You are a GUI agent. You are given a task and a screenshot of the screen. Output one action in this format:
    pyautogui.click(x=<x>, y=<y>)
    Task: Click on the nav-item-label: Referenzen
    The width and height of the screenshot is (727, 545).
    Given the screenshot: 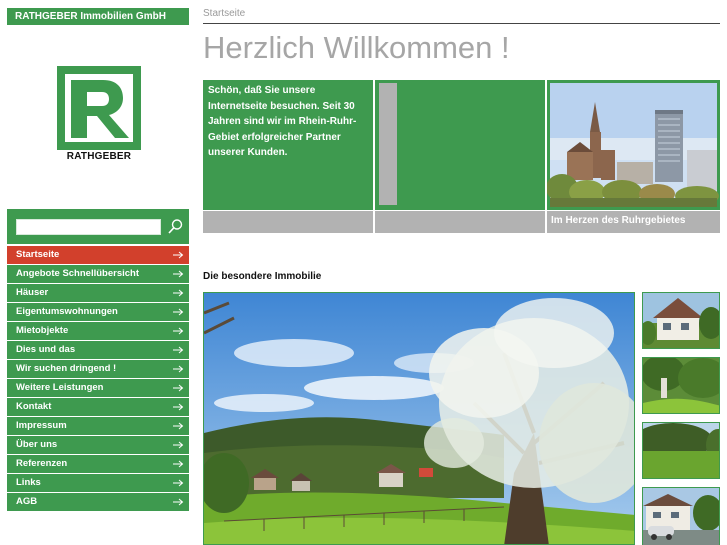 What is the action you would take?
    pyautogui.click(x=42, y=463)
    